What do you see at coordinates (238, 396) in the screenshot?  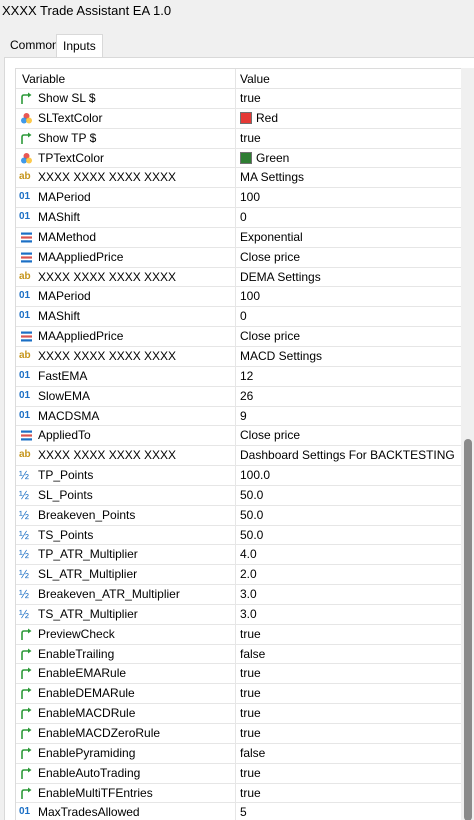 I see `table-row: 01 SlowEMA 26` at bounding box center [238, 396].